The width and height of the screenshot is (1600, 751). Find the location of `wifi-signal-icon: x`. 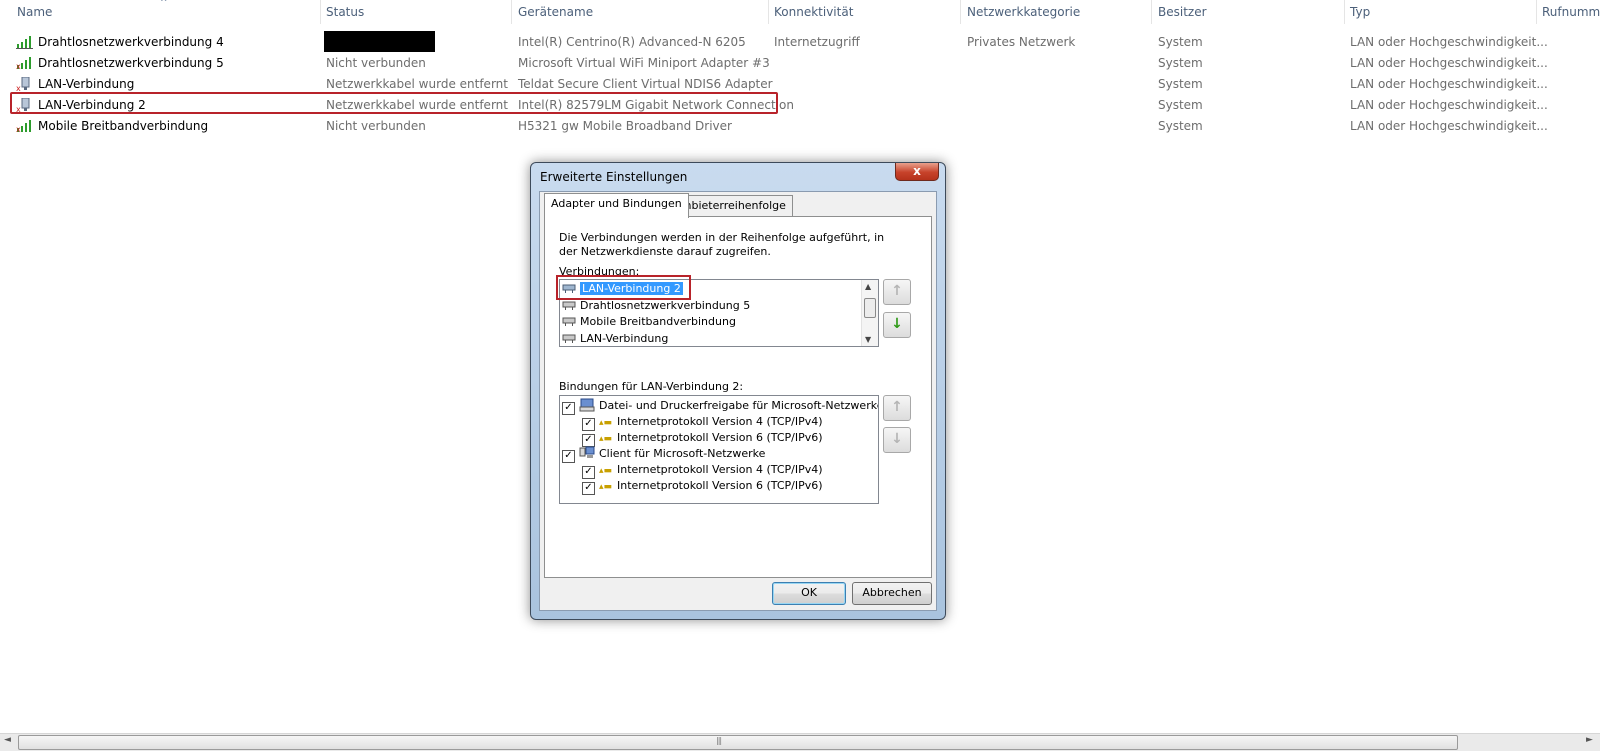

wifi-signal-icon: x is located at coordinates (23, 63).